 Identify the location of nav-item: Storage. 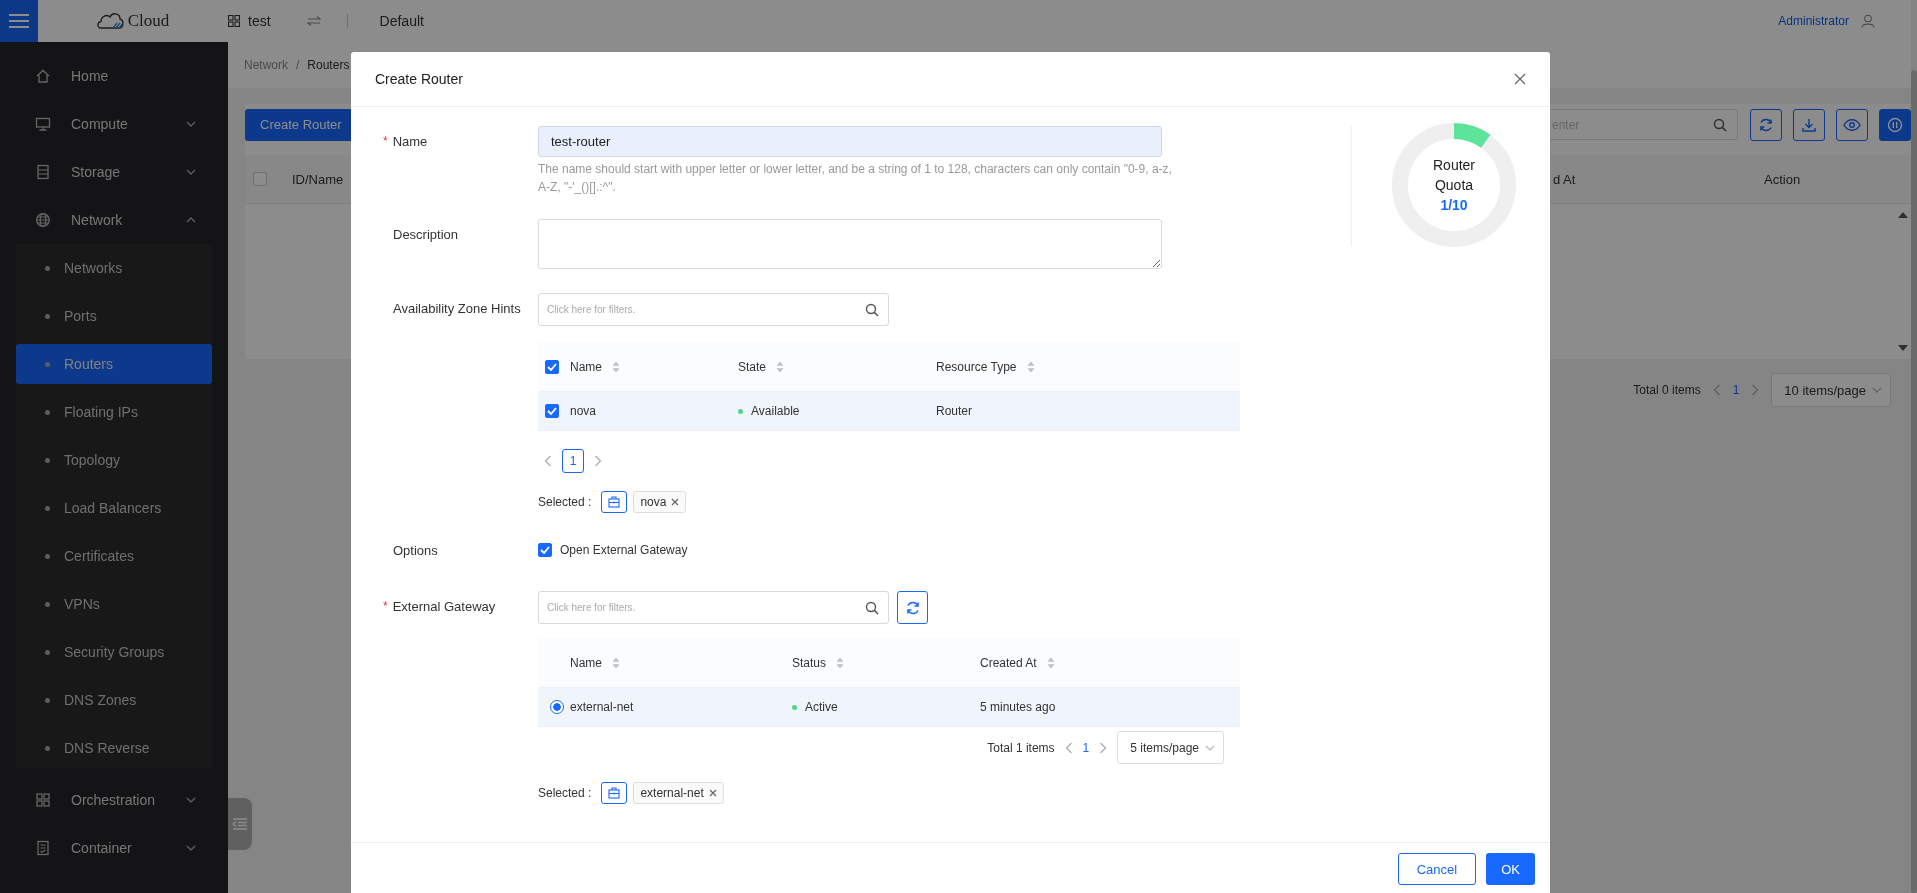
(114, 172).